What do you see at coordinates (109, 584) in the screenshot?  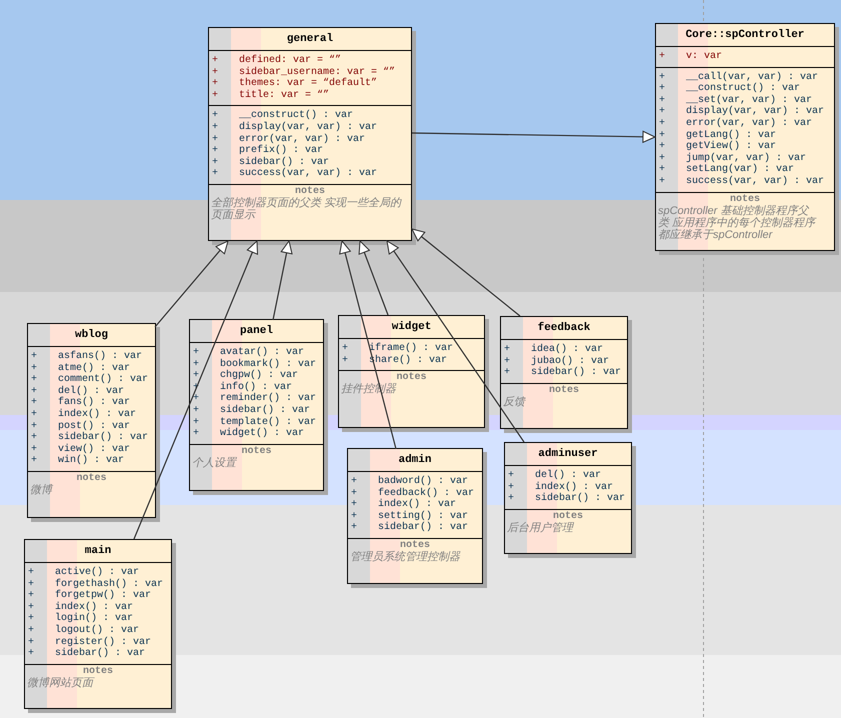 I see `operation: forgethash() : var` at bounding box center [109, 584].